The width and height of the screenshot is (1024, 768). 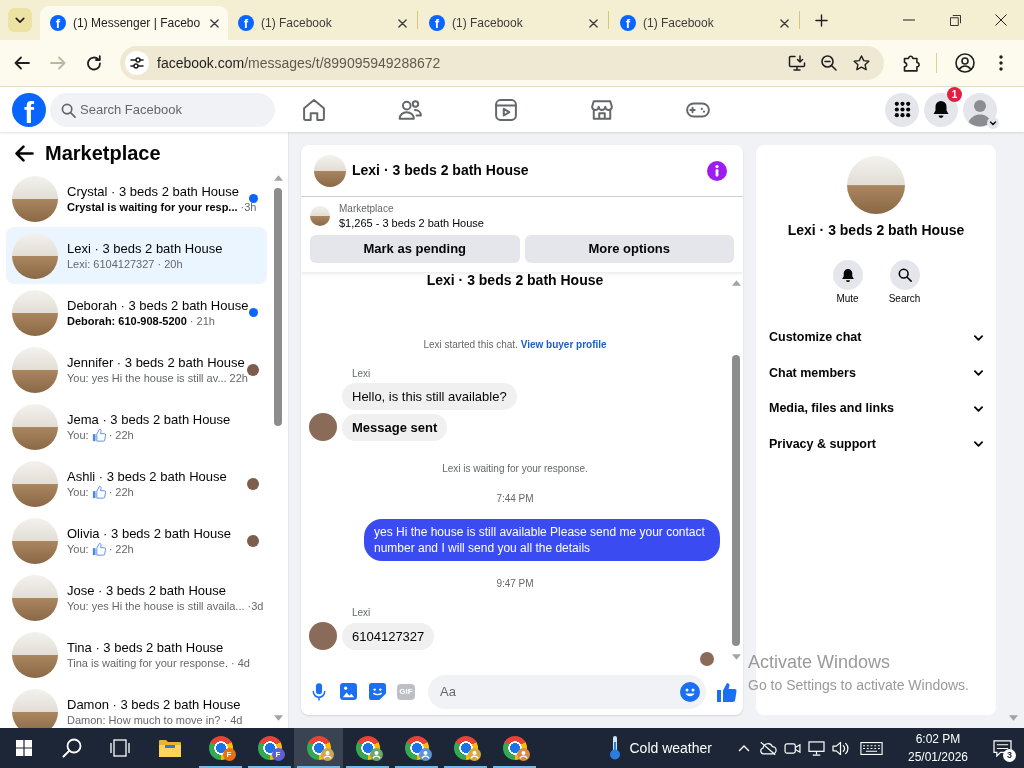 What do you see at coordinates (904, 275) in the screenshot?
I see `search-button` at bounding box center [904, 275].